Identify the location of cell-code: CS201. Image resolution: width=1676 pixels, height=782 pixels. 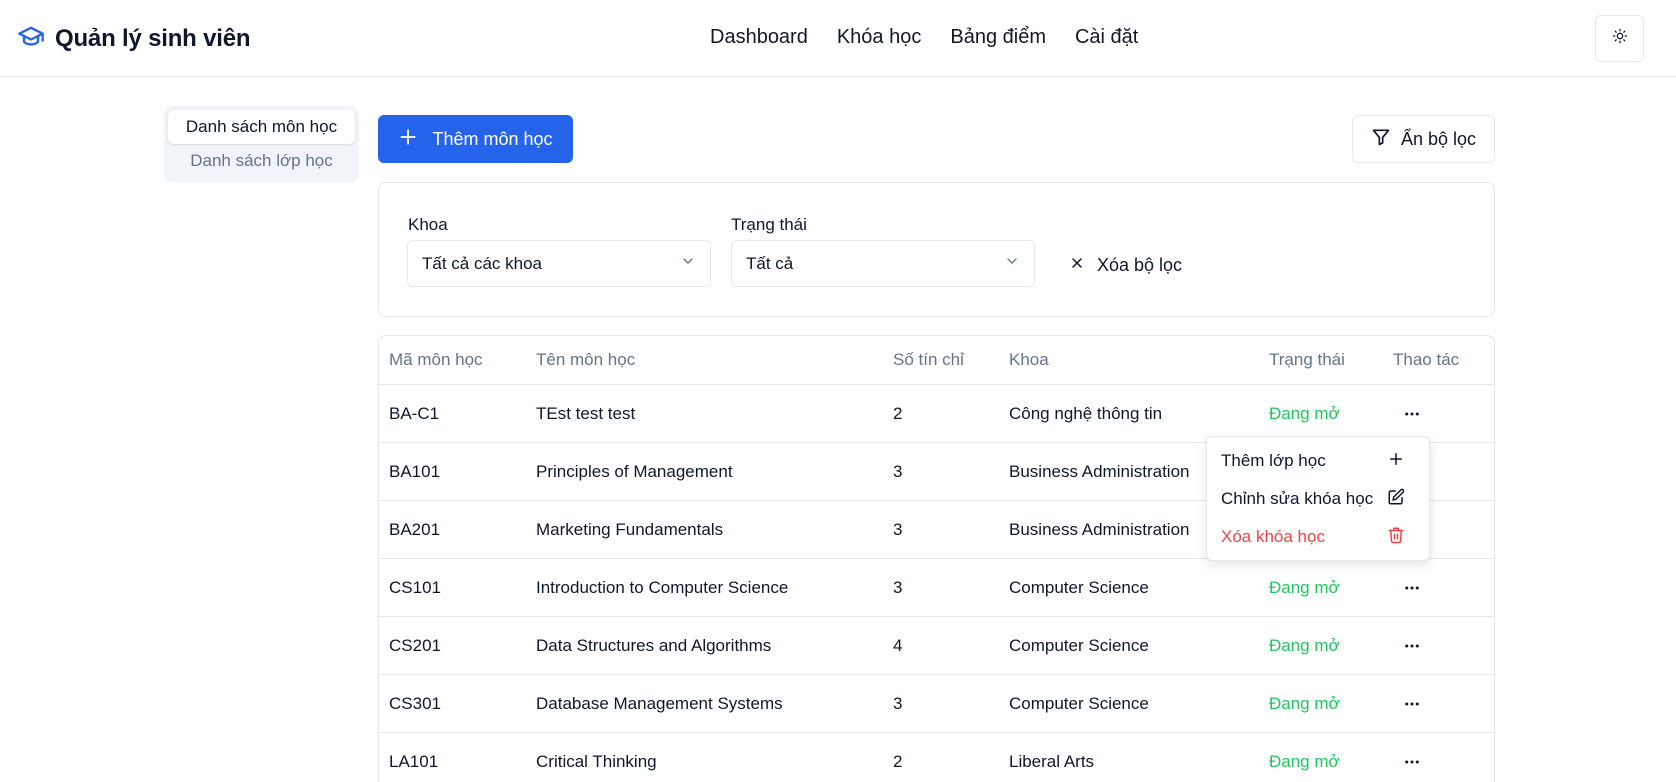
(415, 645).